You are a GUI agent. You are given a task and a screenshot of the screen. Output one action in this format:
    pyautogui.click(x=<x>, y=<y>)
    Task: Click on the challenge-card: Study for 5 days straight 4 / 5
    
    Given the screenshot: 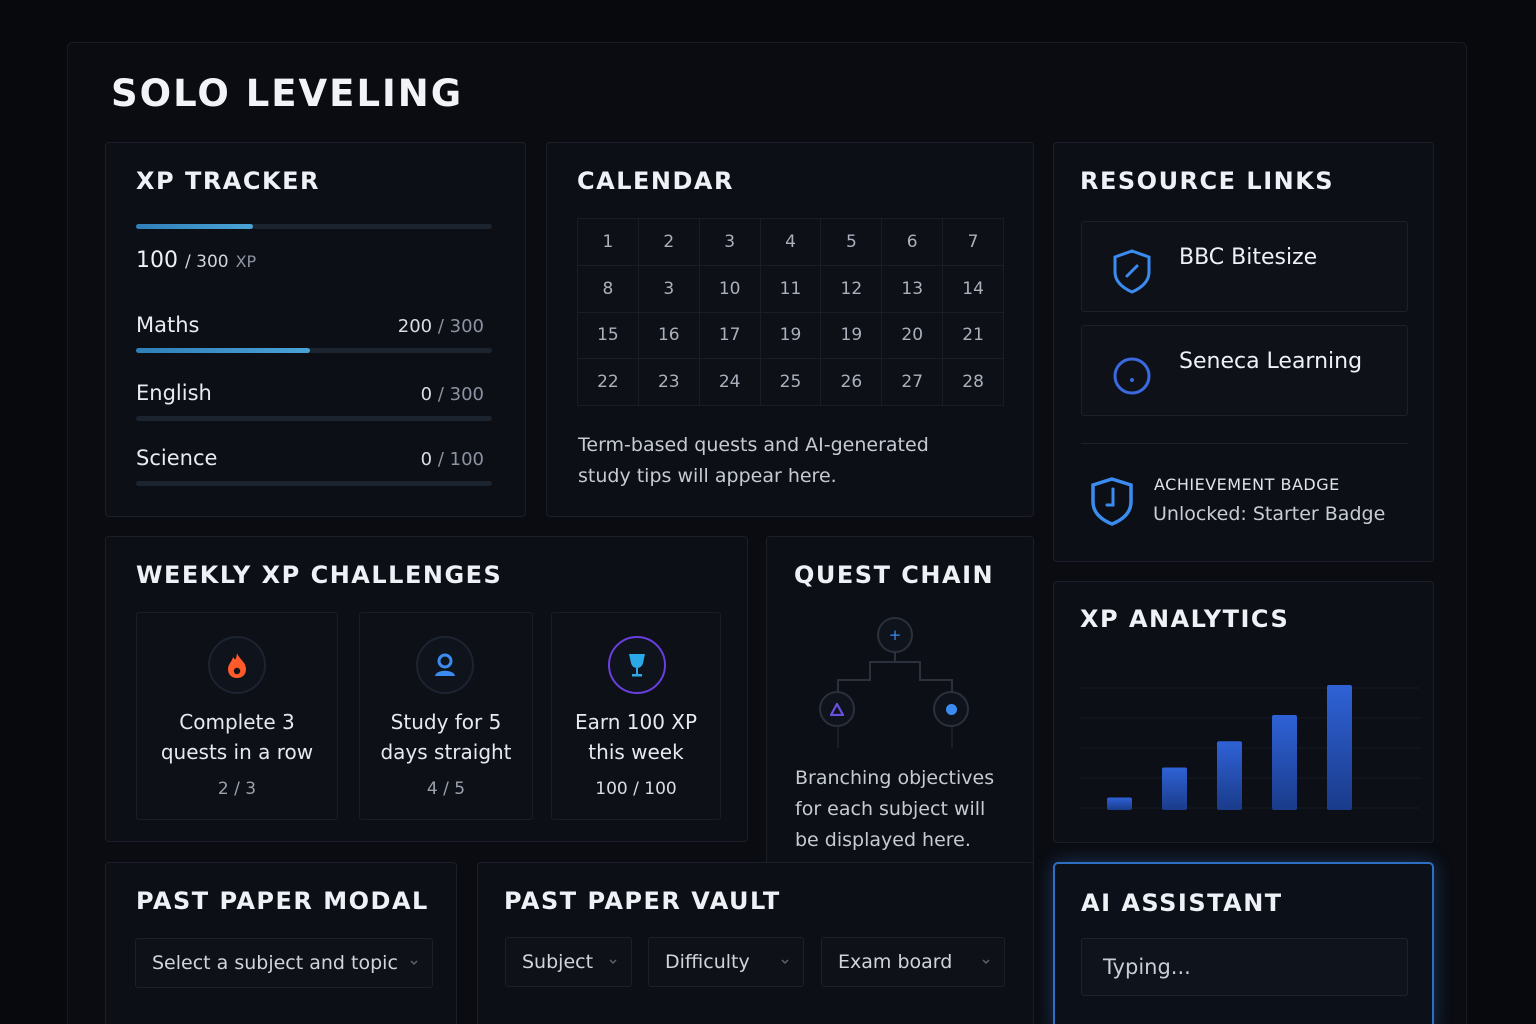 What is the action you would take?
    pyautogui.click(x=446, y=716)
    